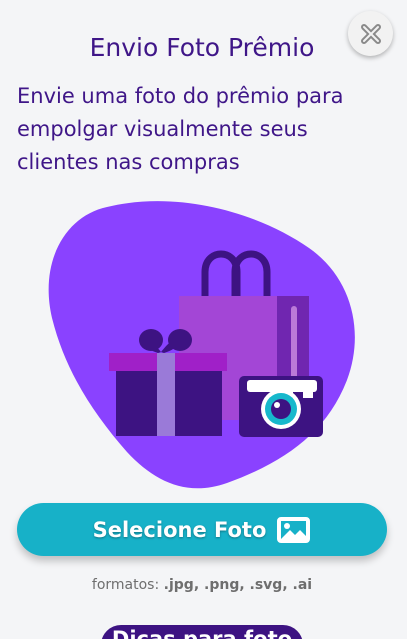 Image resolution: width=407 pixels, height=639 pixels. I want to click on camera-icon, so click(281, 406).